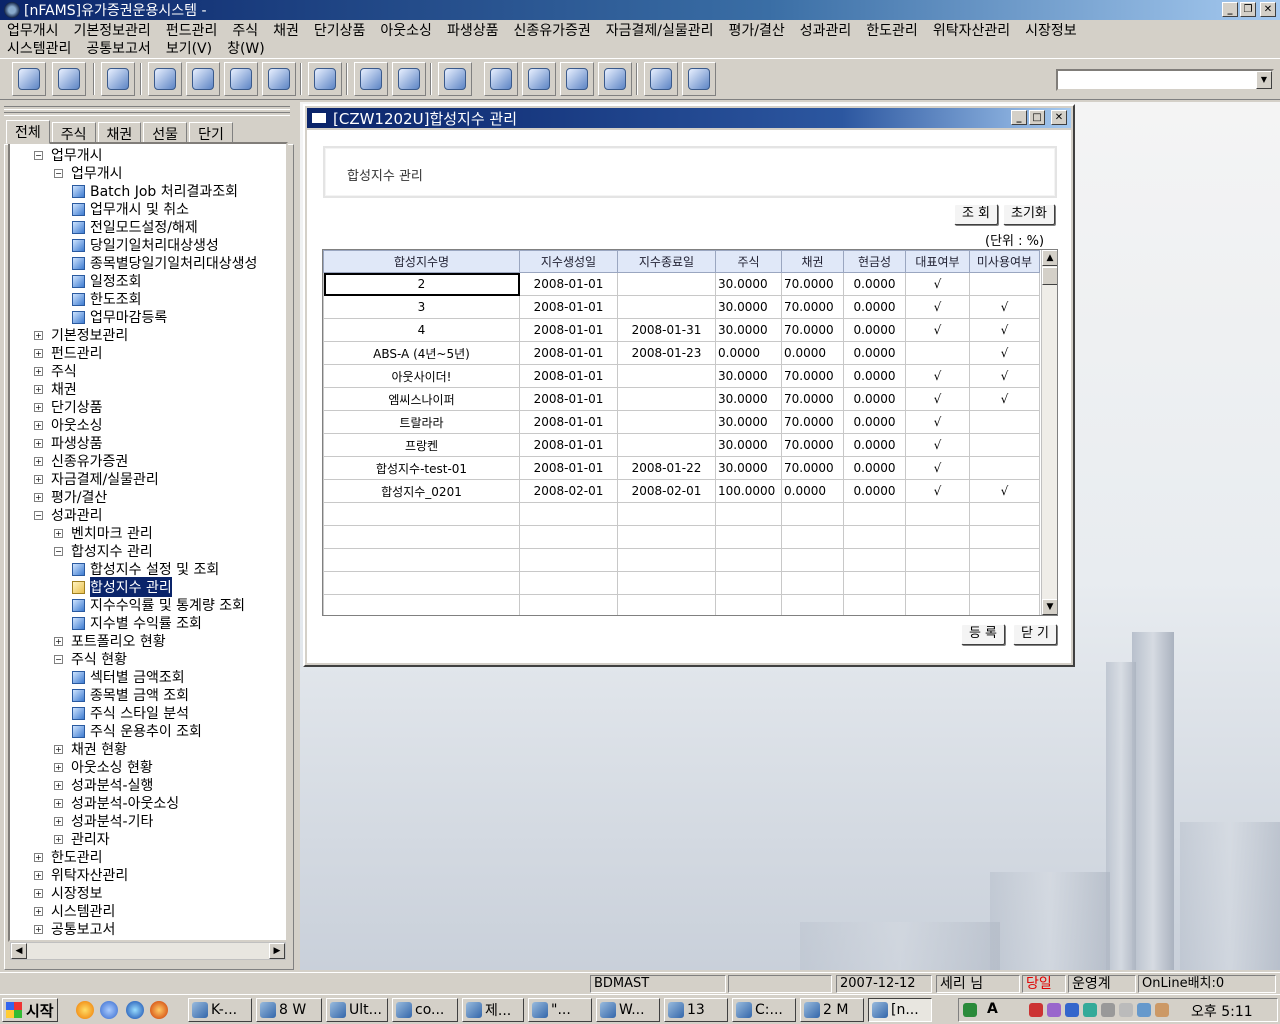  What do you see at coordinates (681, 560) in the screenshot?
I see `table-row` at bounding box center [681, 560].